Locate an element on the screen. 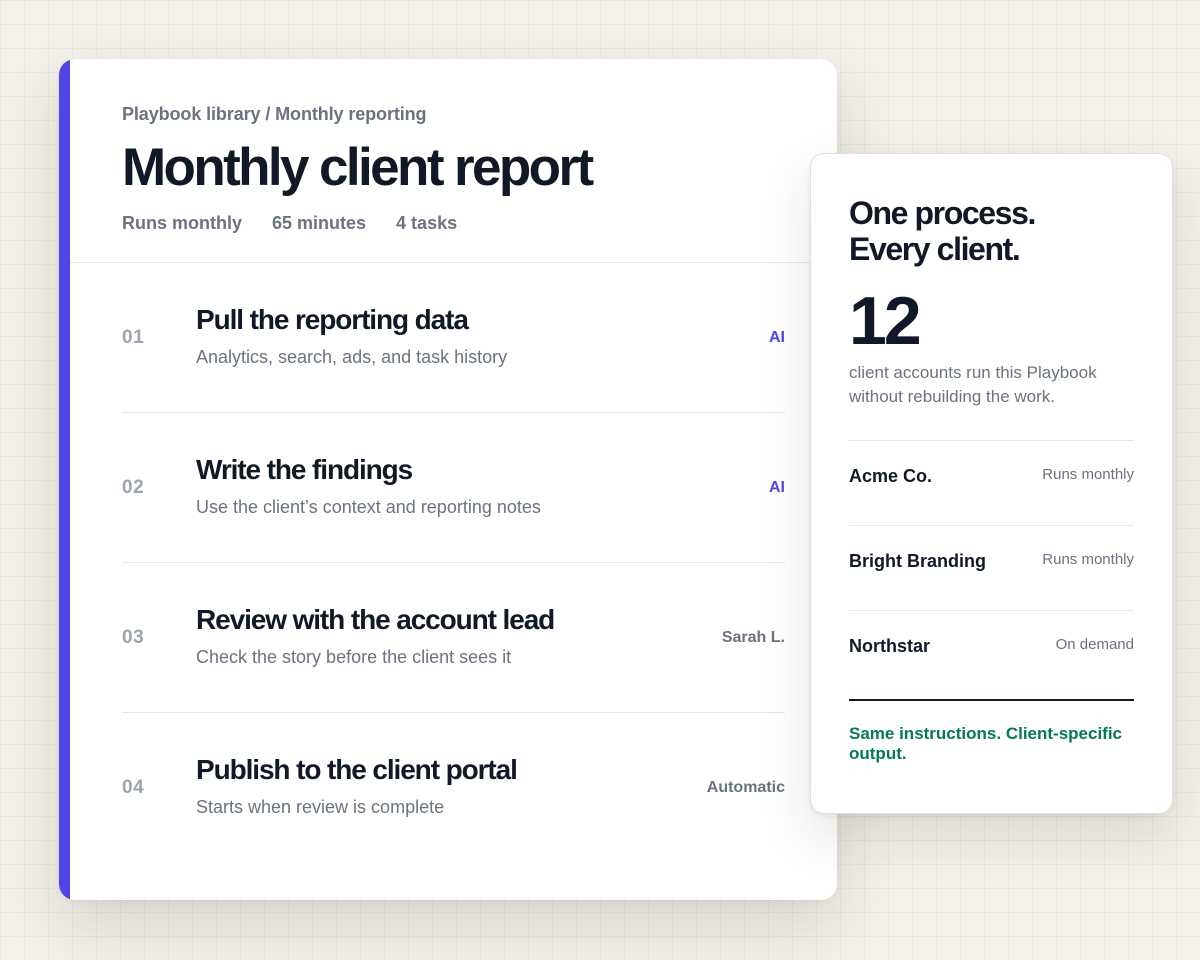  client-name: Bright Branding is located at coordinates (917, 561).